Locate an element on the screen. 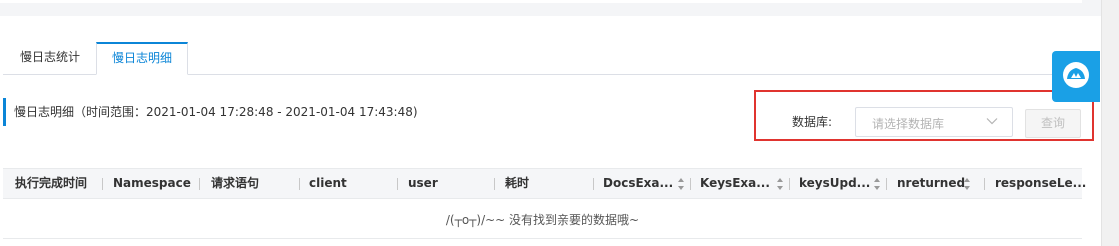  chevron-down-icon is located at coordinates (992, 121).